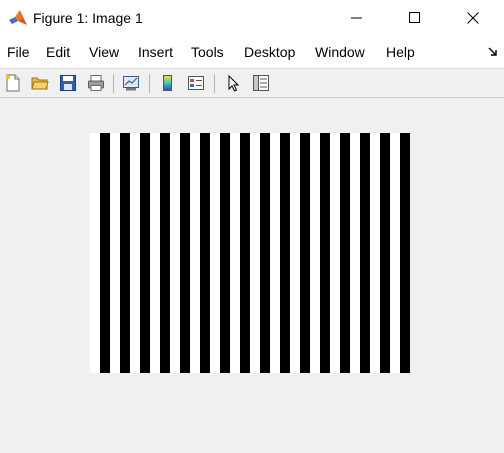 The image size is (504, 453). I want to click on menu-edit: Edit, so click(58, 52).